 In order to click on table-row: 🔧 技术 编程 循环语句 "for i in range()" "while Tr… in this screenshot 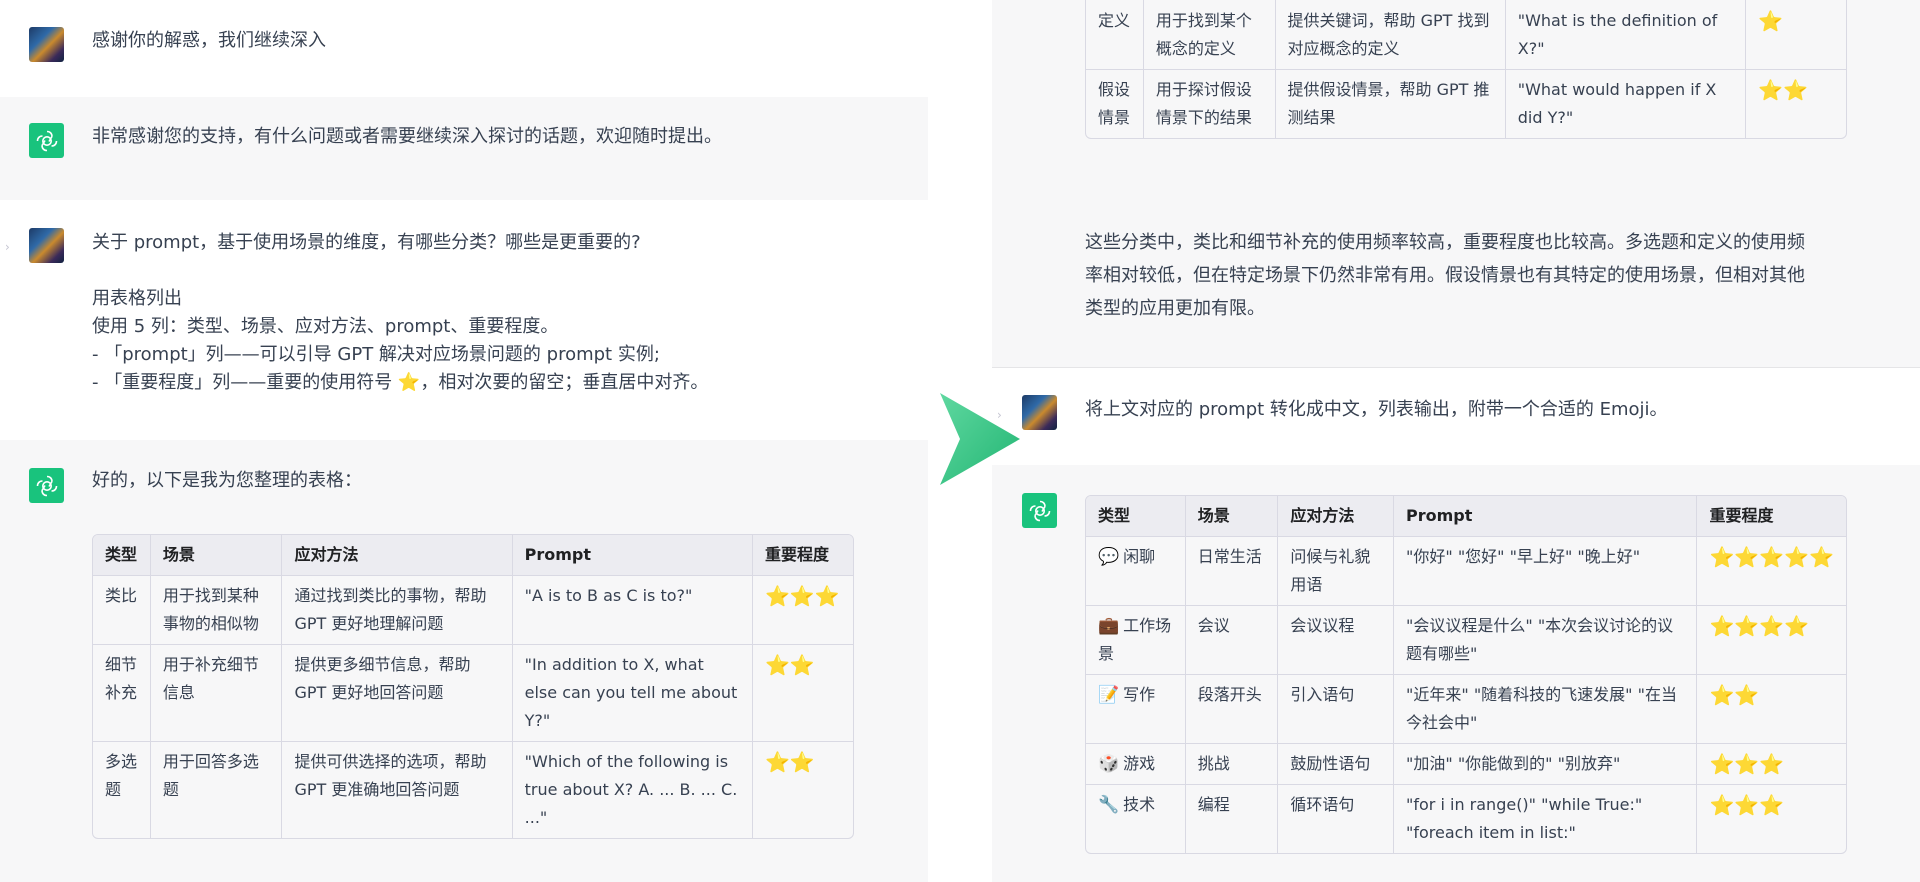, I will do `click(1466, 819)`.